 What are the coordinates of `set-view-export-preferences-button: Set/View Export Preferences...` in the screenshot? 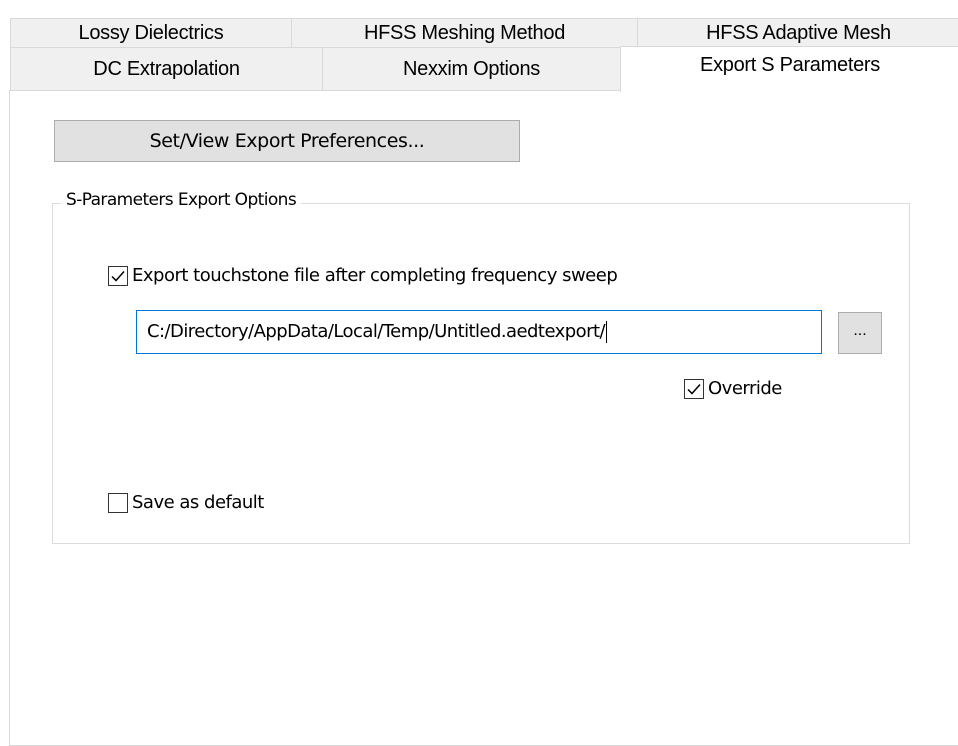 It's located at (287, 141).